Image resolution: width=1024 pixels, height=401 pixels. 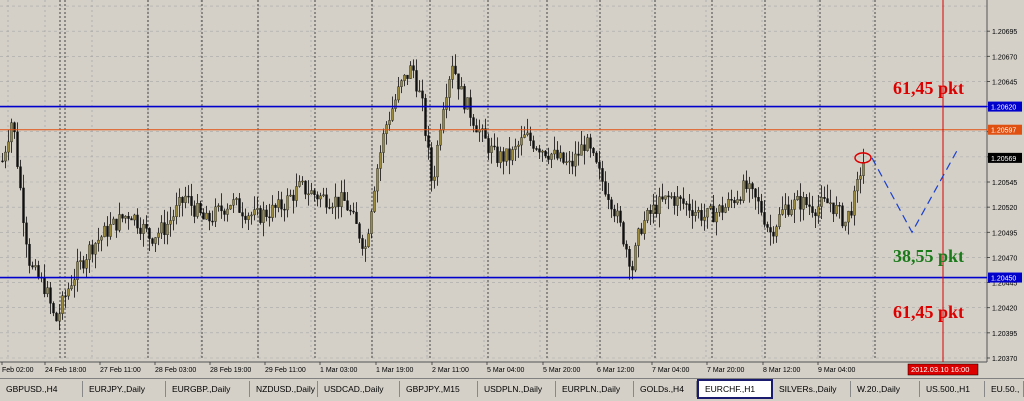 I want to click on tab-nzdusd-daily: NZDUSD.,Daily, so click(x=284, y=389).